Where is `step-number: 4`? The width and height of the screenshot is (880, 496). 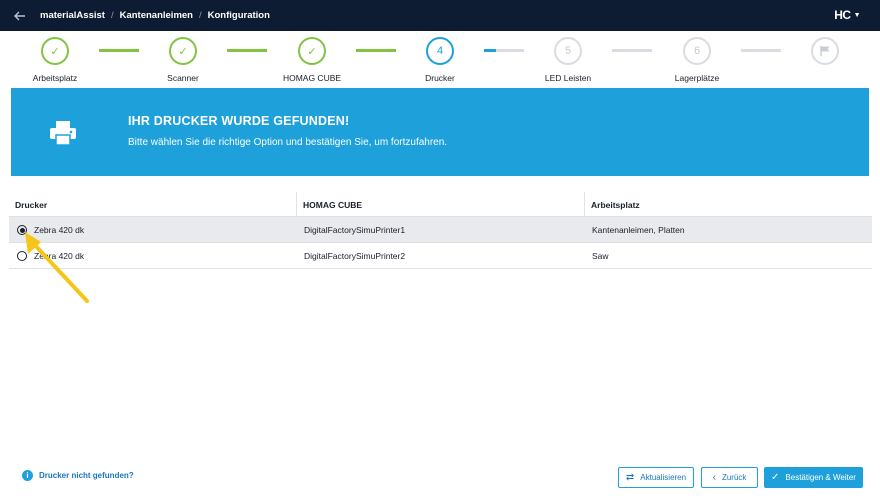
step-number: 4 is located at coordinates (440, 51).